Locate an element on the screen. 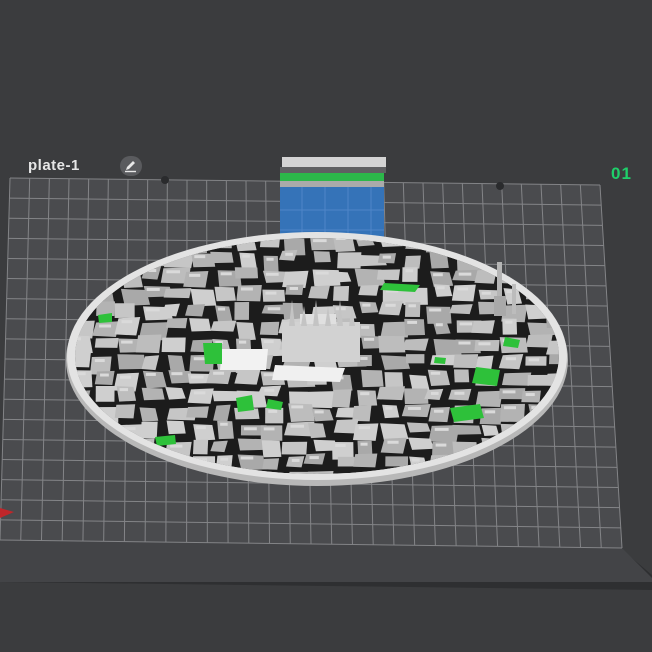 The width and height of the screenshot is (652, 652). purge-tower is located at coordinates (333, 199).